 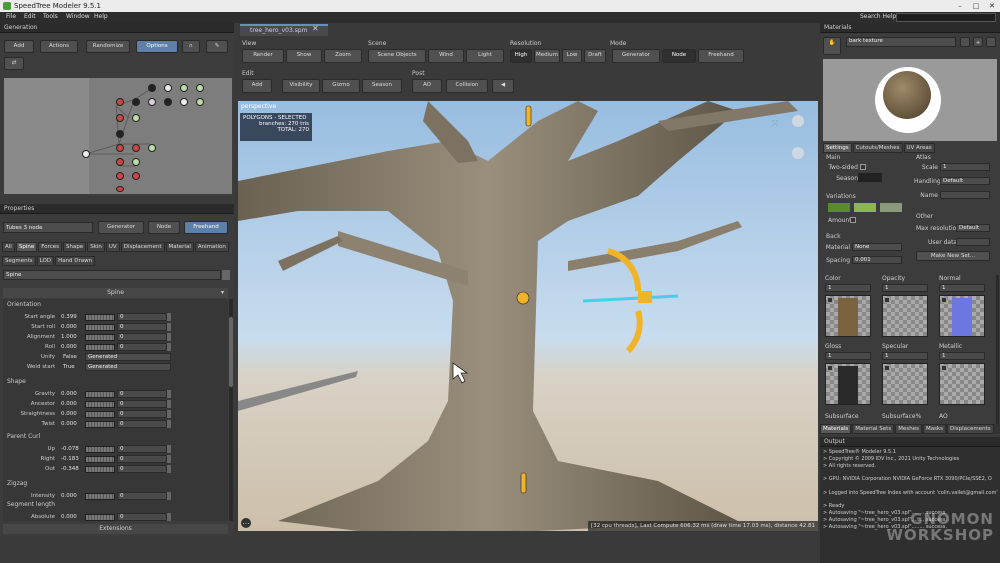 What do you see at coordinates (115, 529) in the screenshot?
I see `extensions-header: Extensions` at bounding box center [115, 529].